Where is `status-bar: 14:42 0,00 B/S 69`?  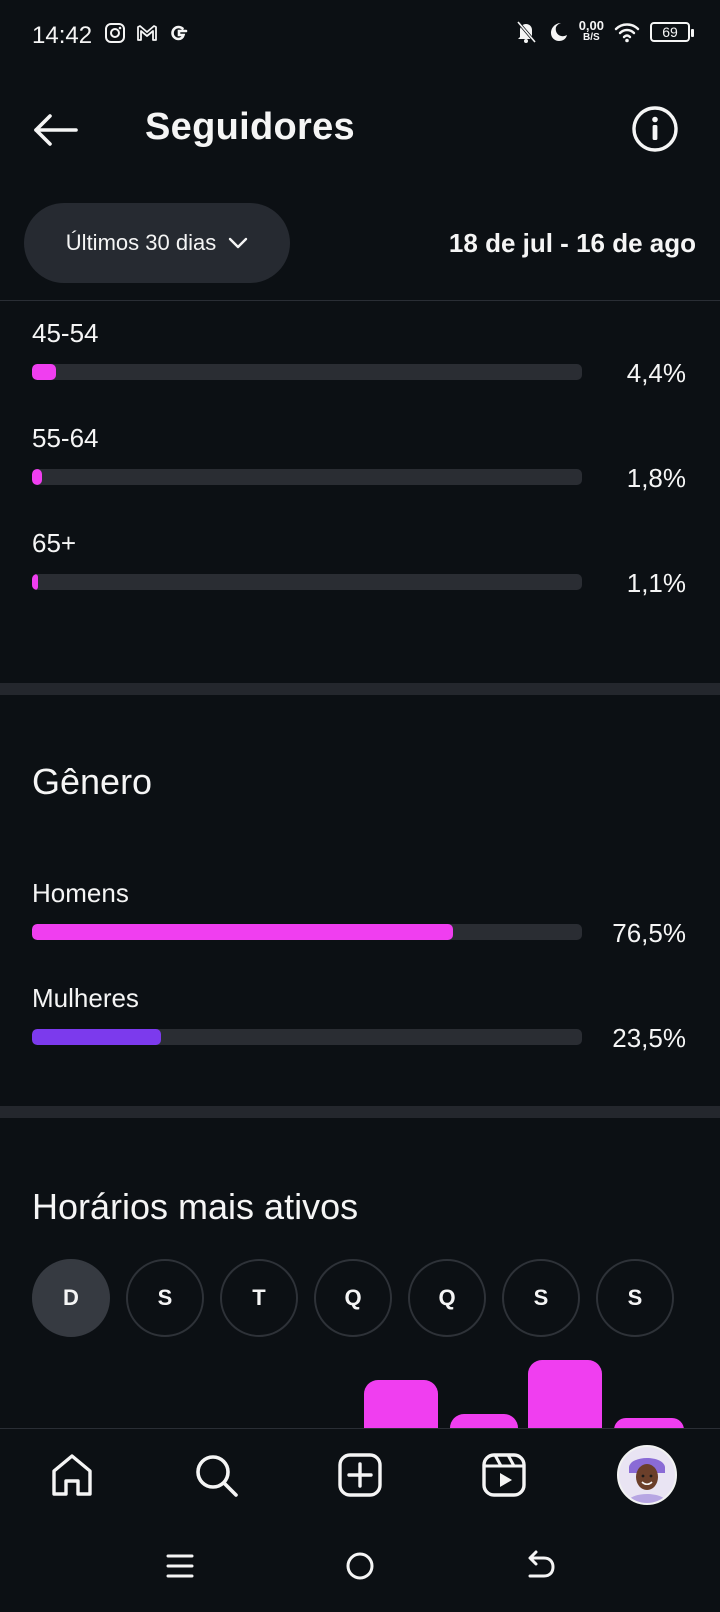 status-bar: 14:42 0,00 B/S 69 is located at coordinates (360, 36).